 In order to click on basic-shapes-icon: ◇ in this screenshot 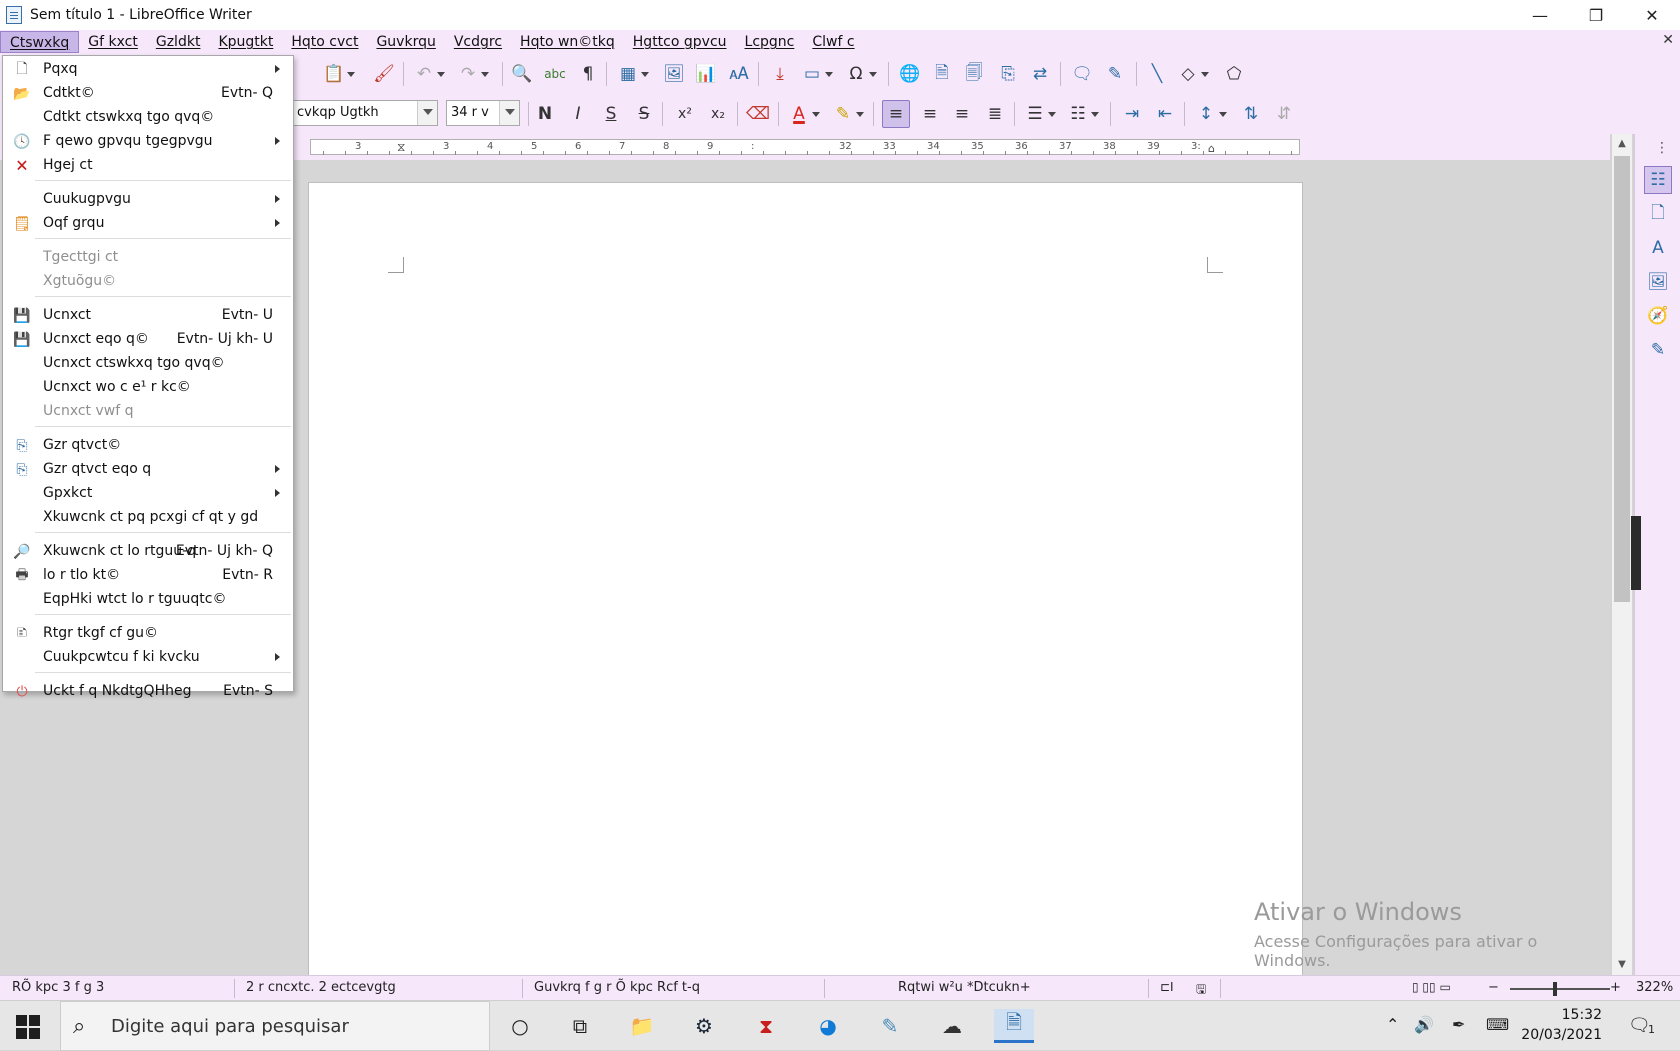, I will do `click(1192, 74)`.